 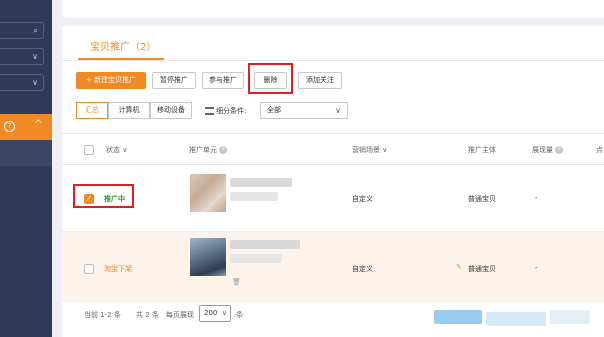 I want to click on edit-icon: ✎, so click(x=459, y=267).